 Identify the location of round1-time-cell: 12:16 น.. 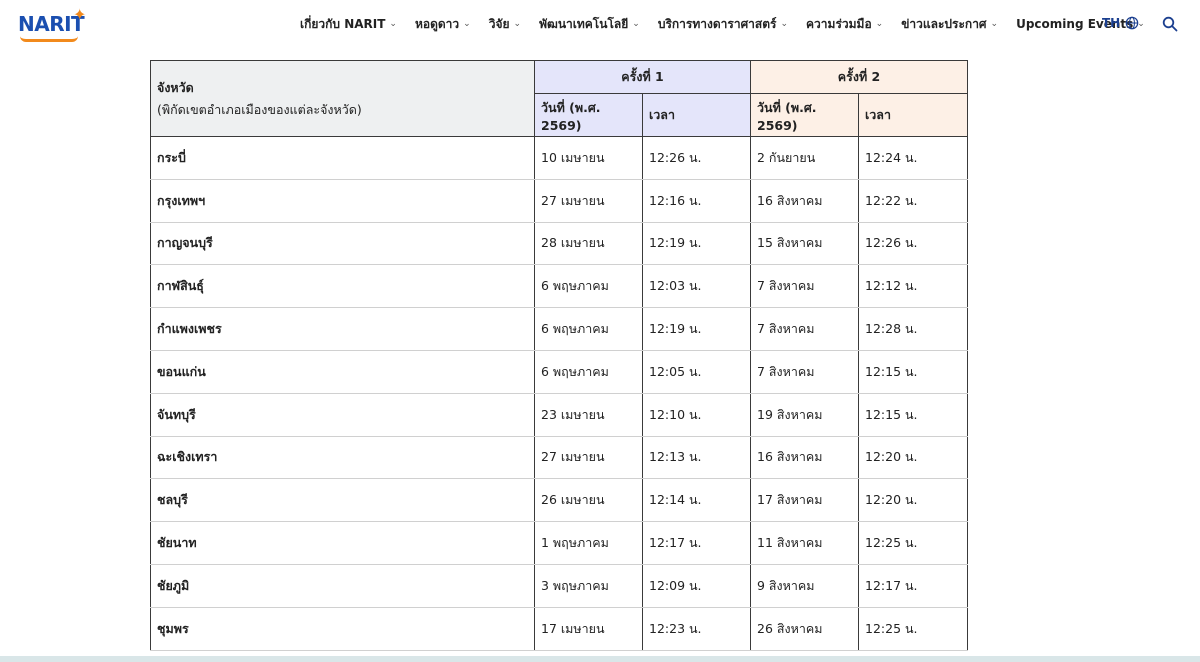
(696, 200).